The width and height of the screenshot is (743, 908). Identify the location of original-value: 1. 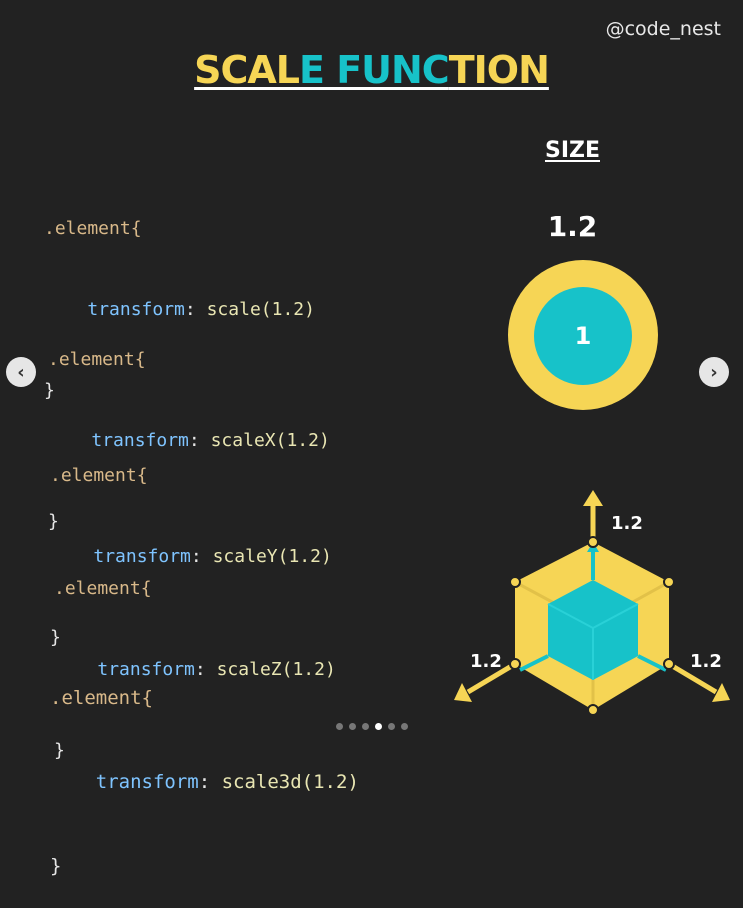
(583, 336).